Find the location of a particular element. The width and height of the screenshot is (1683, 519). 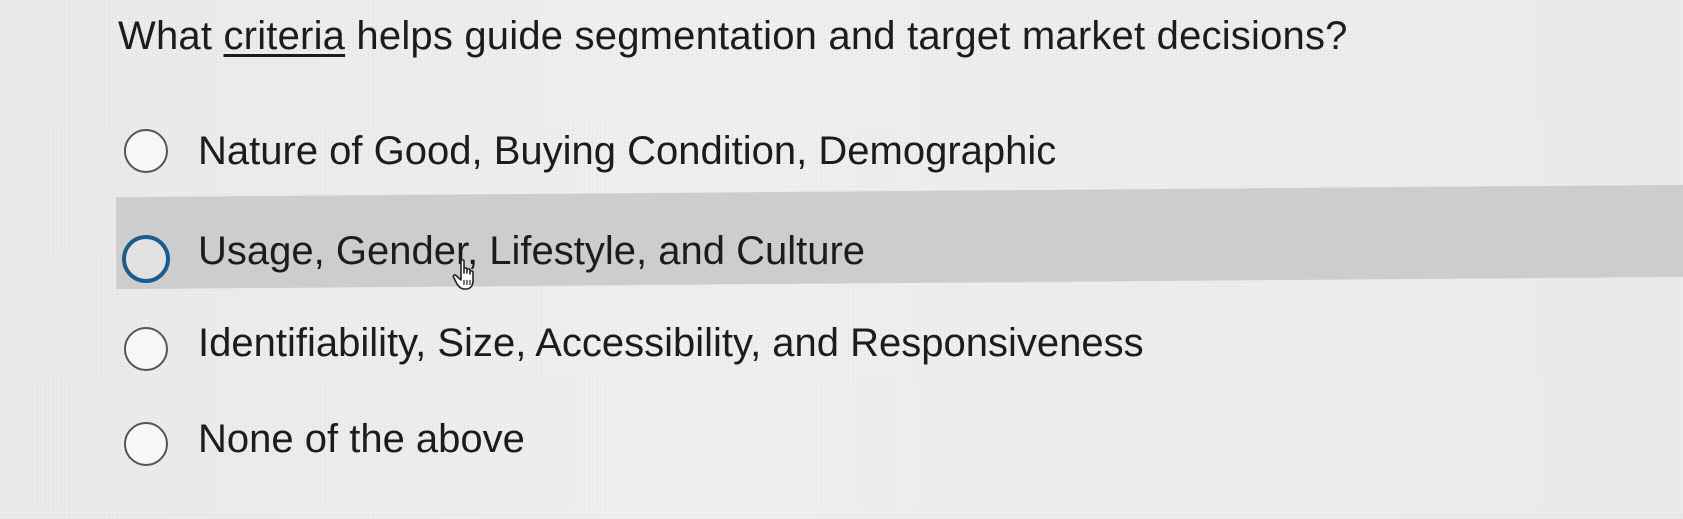

hand-pointer-icon is located at coordinates (463, 274).